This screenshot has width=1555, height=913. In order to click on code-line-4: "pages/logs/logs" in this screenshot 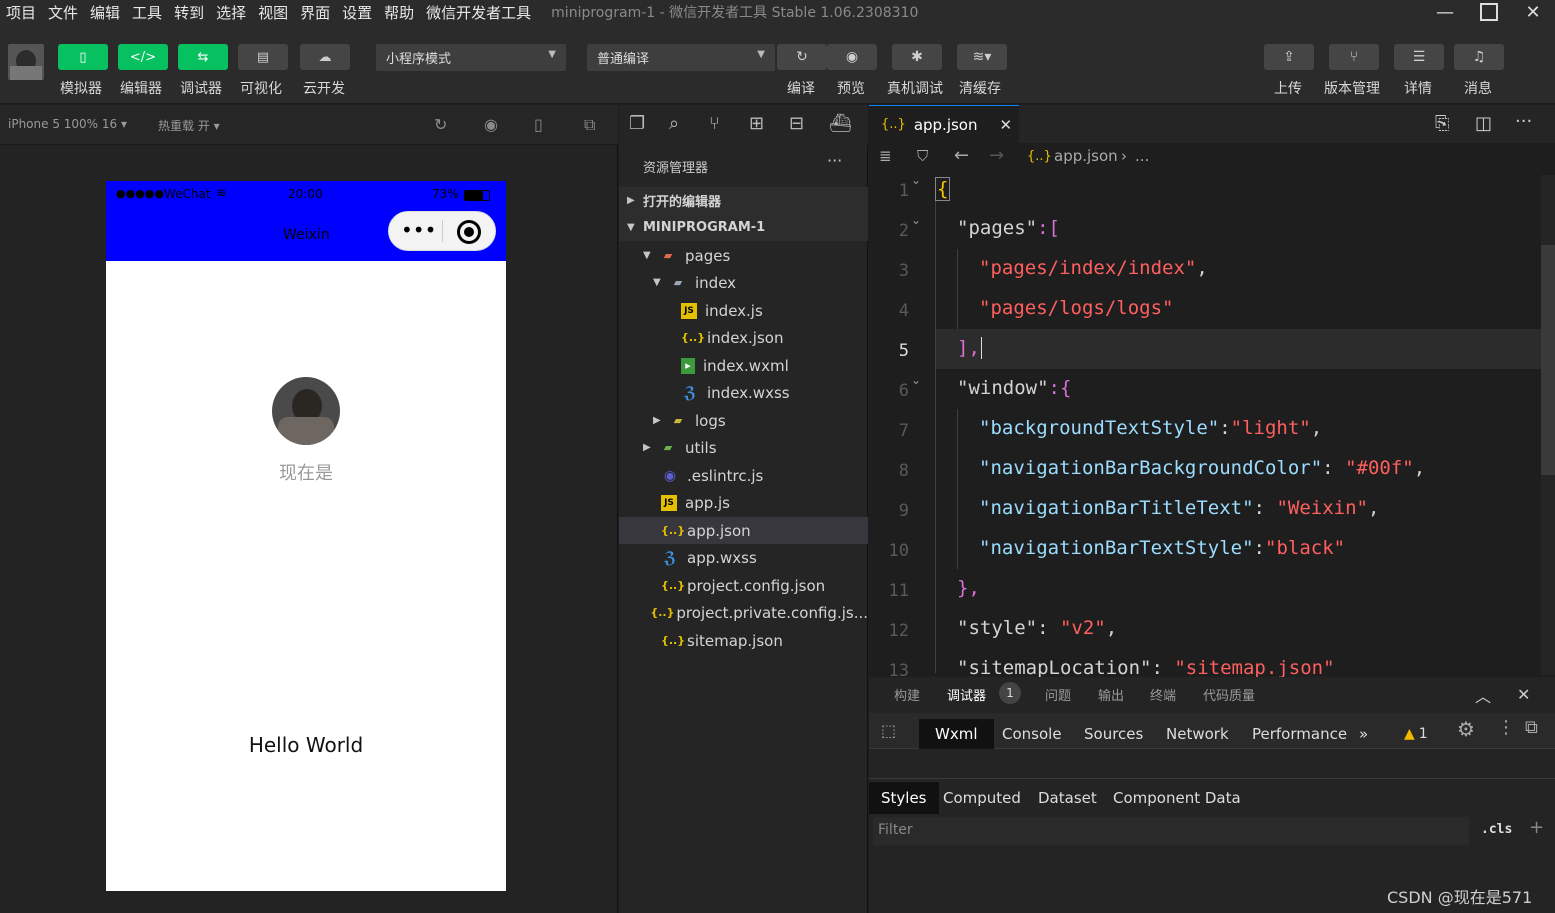, I will do `click(1076, 308)`.